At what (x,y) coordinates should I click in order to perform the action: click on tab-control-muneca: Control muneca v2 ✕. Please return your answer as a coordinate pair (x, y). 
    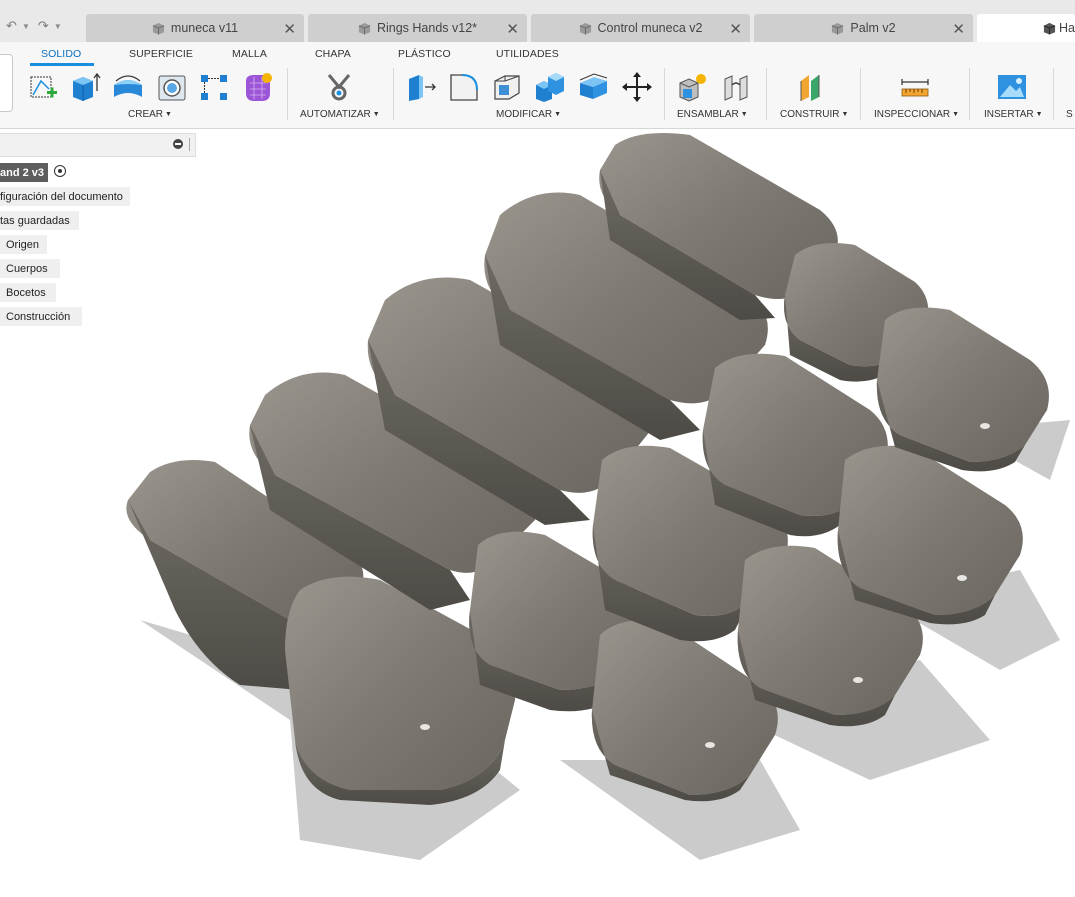
    Looking at the image, I should click on (640, 28).